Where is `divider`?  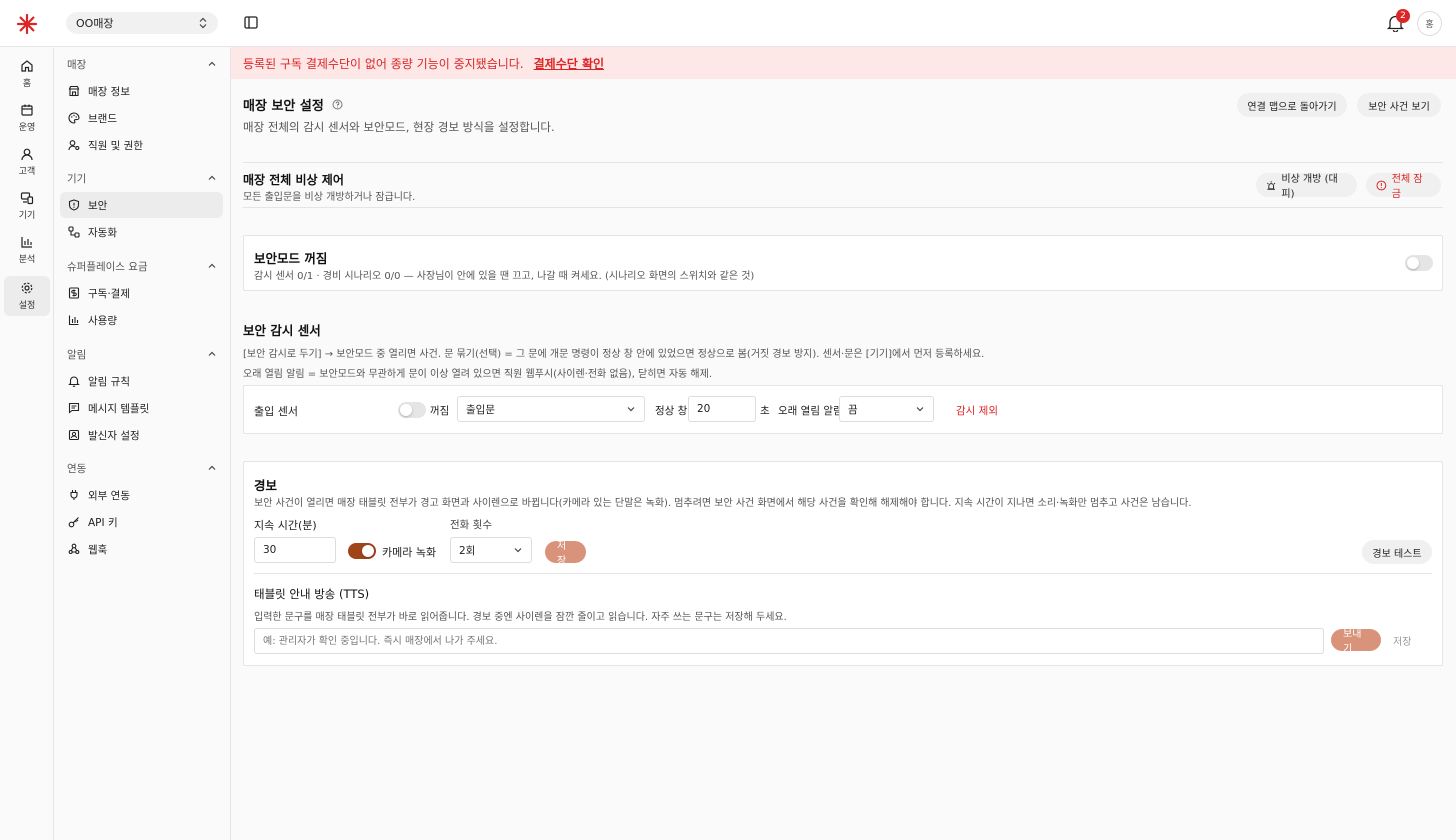
divider is located at coordinates (843, 162).